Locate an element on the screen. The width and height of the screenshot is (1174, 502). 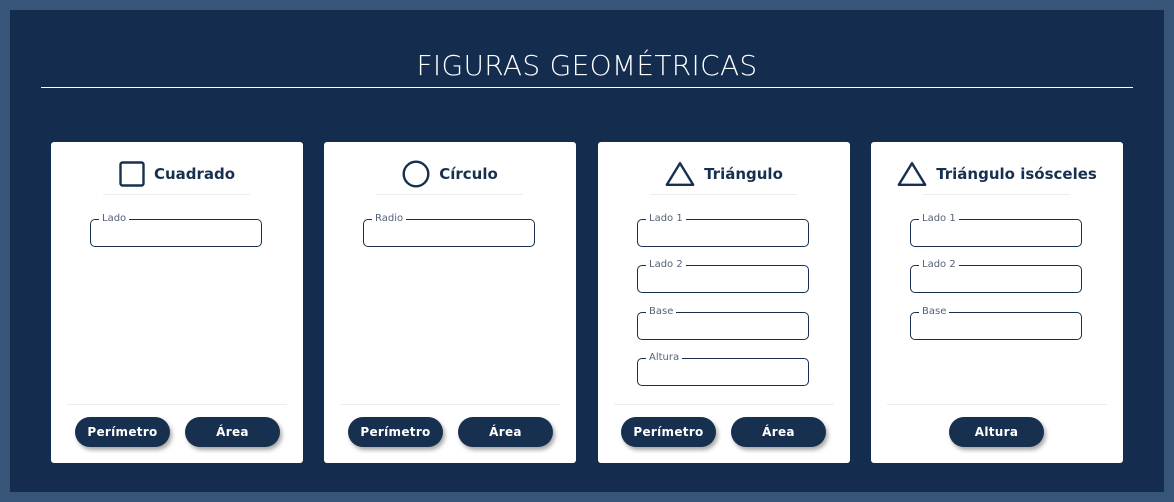
lado-field: Lado is located at coordinates (176, 229).